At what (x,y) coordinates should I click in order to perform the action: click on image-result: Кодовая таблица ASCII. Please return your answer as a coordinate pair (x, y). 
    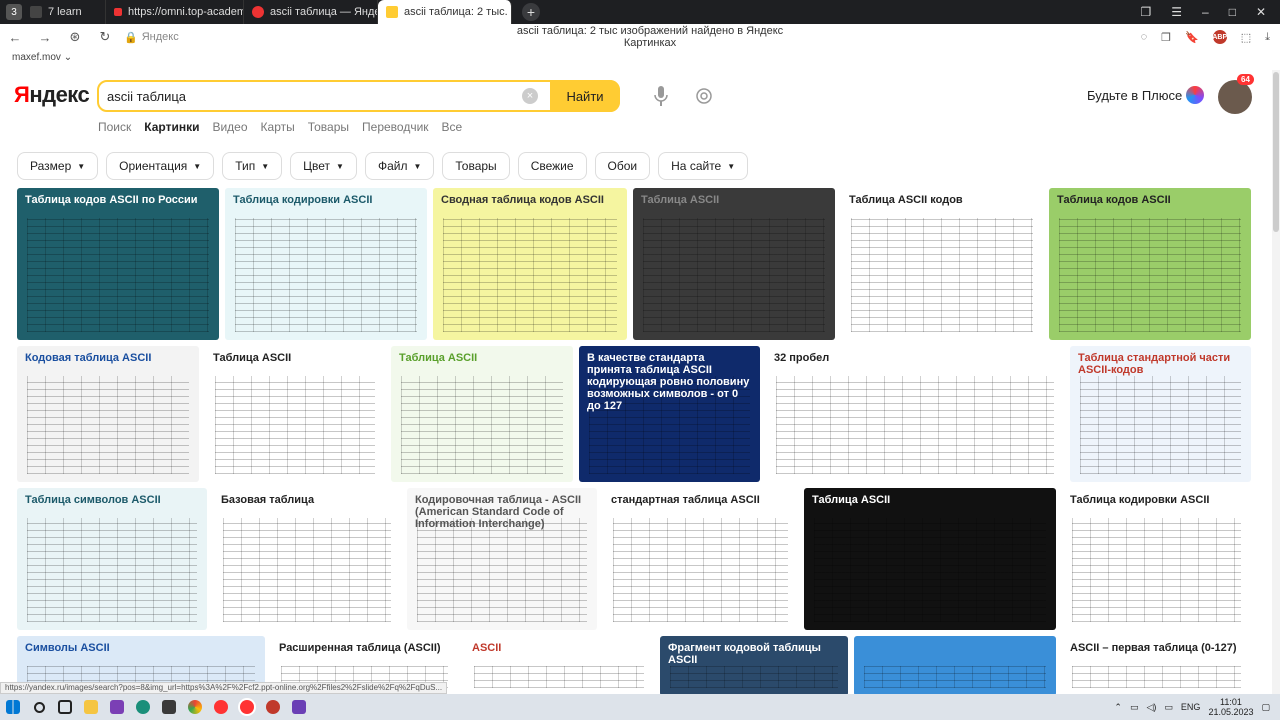
    Looking at the image, I should click on (108, 414).